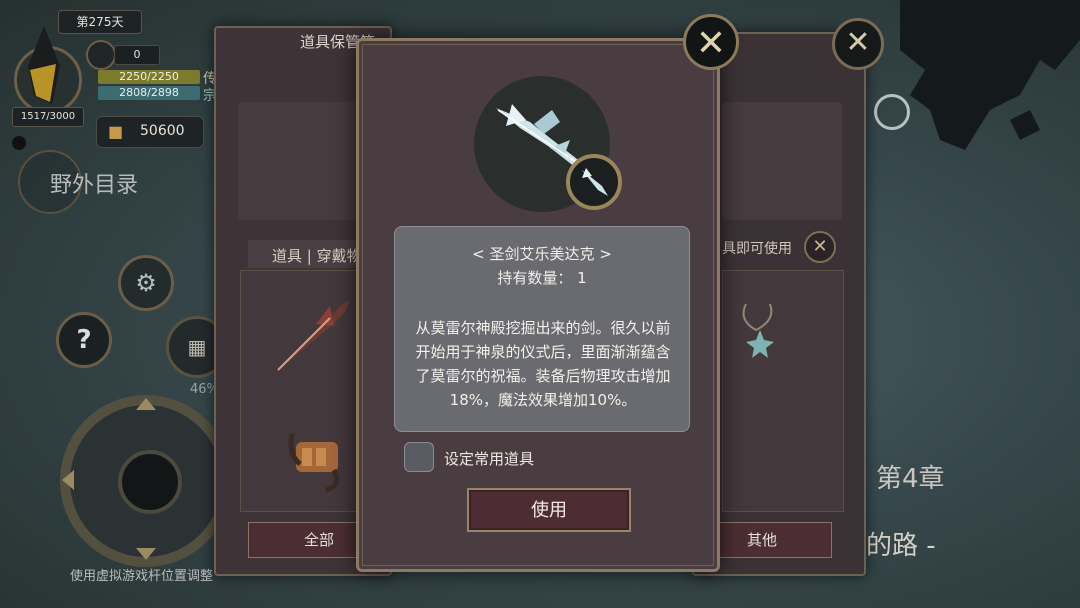 The height and width of the screenshot is (608, 1080). I want to click on gear-icon: ⚙, so click(146, 283).